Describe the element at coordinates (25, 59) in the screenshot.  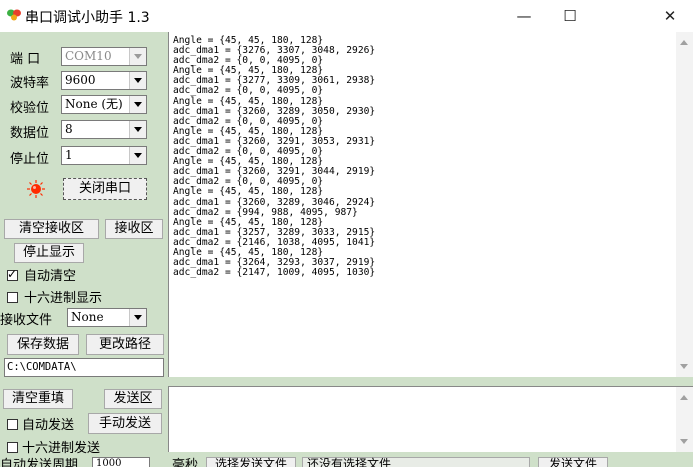
I see `port-label: 端 口` at that location.